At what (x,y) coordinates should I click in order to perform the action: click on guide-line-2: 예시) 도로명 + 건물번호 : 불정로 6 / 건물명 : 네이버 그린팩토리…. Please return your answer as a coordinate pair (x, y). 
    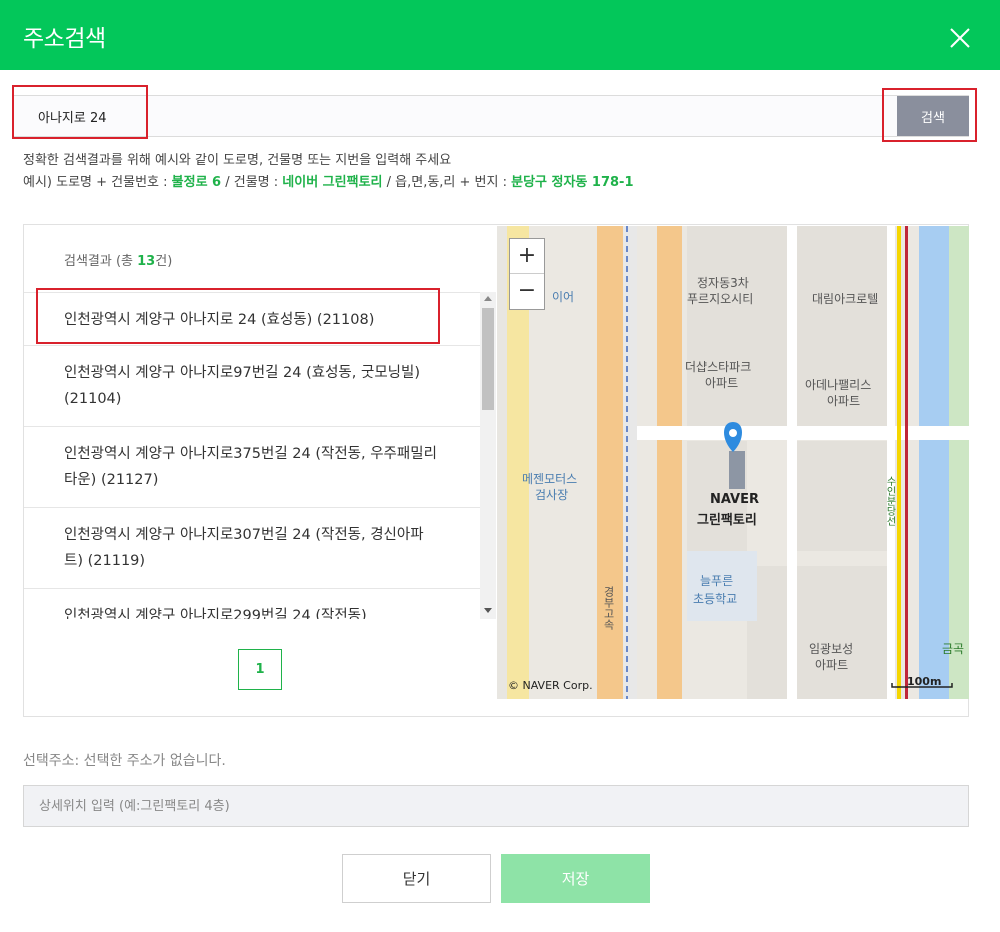
    Looking at the image, I should click on (328, 183).